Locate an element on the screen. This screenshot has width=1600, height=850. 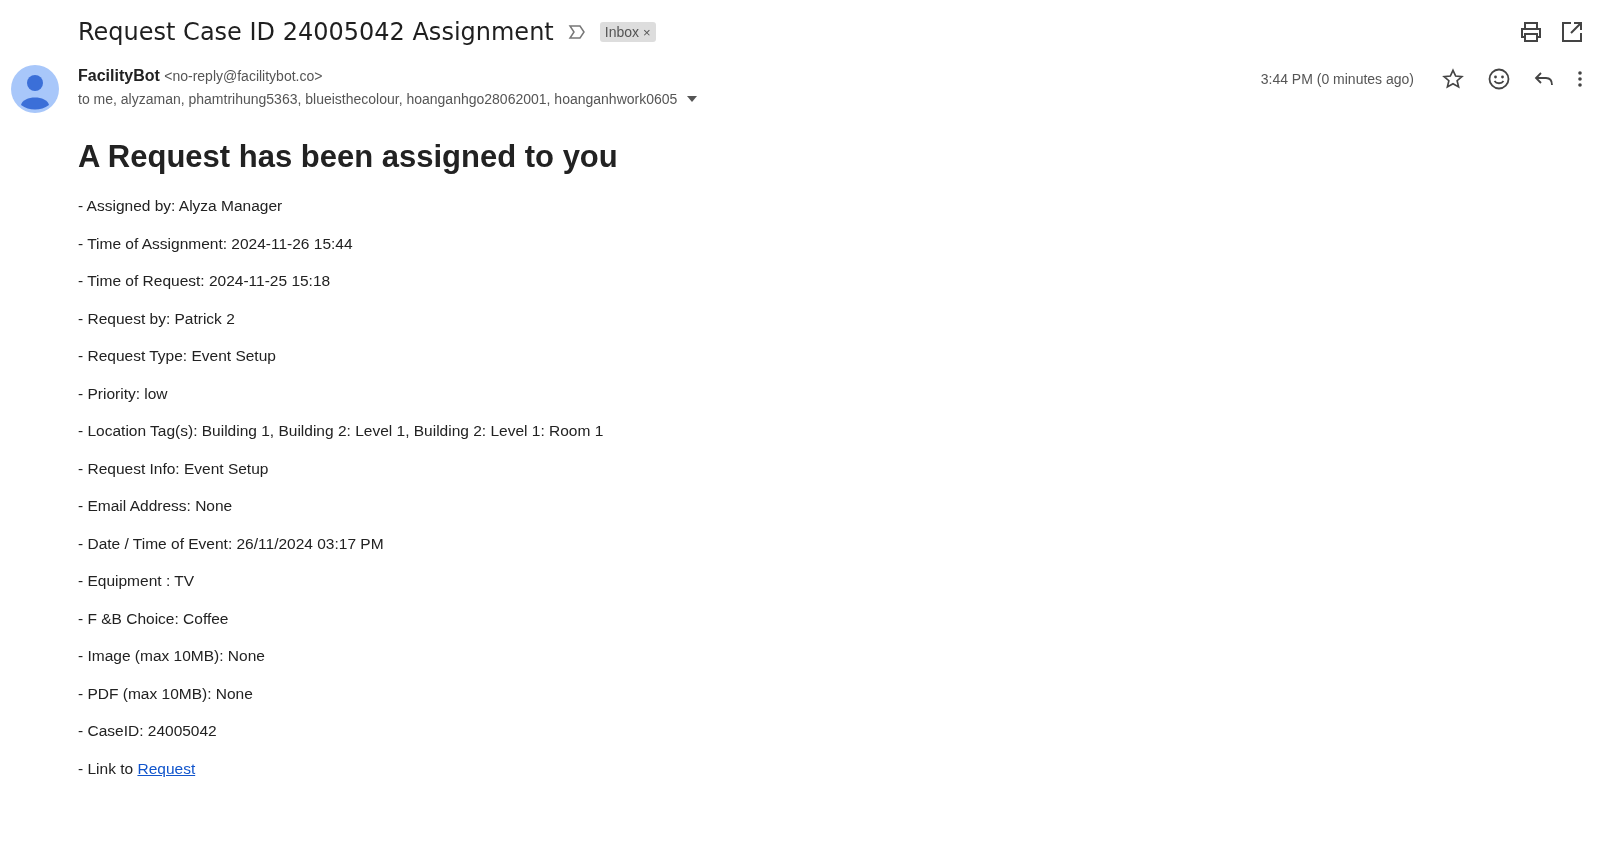
sender-email: <no-reply@facilitybot.co> is located at coordinates (243, 76).